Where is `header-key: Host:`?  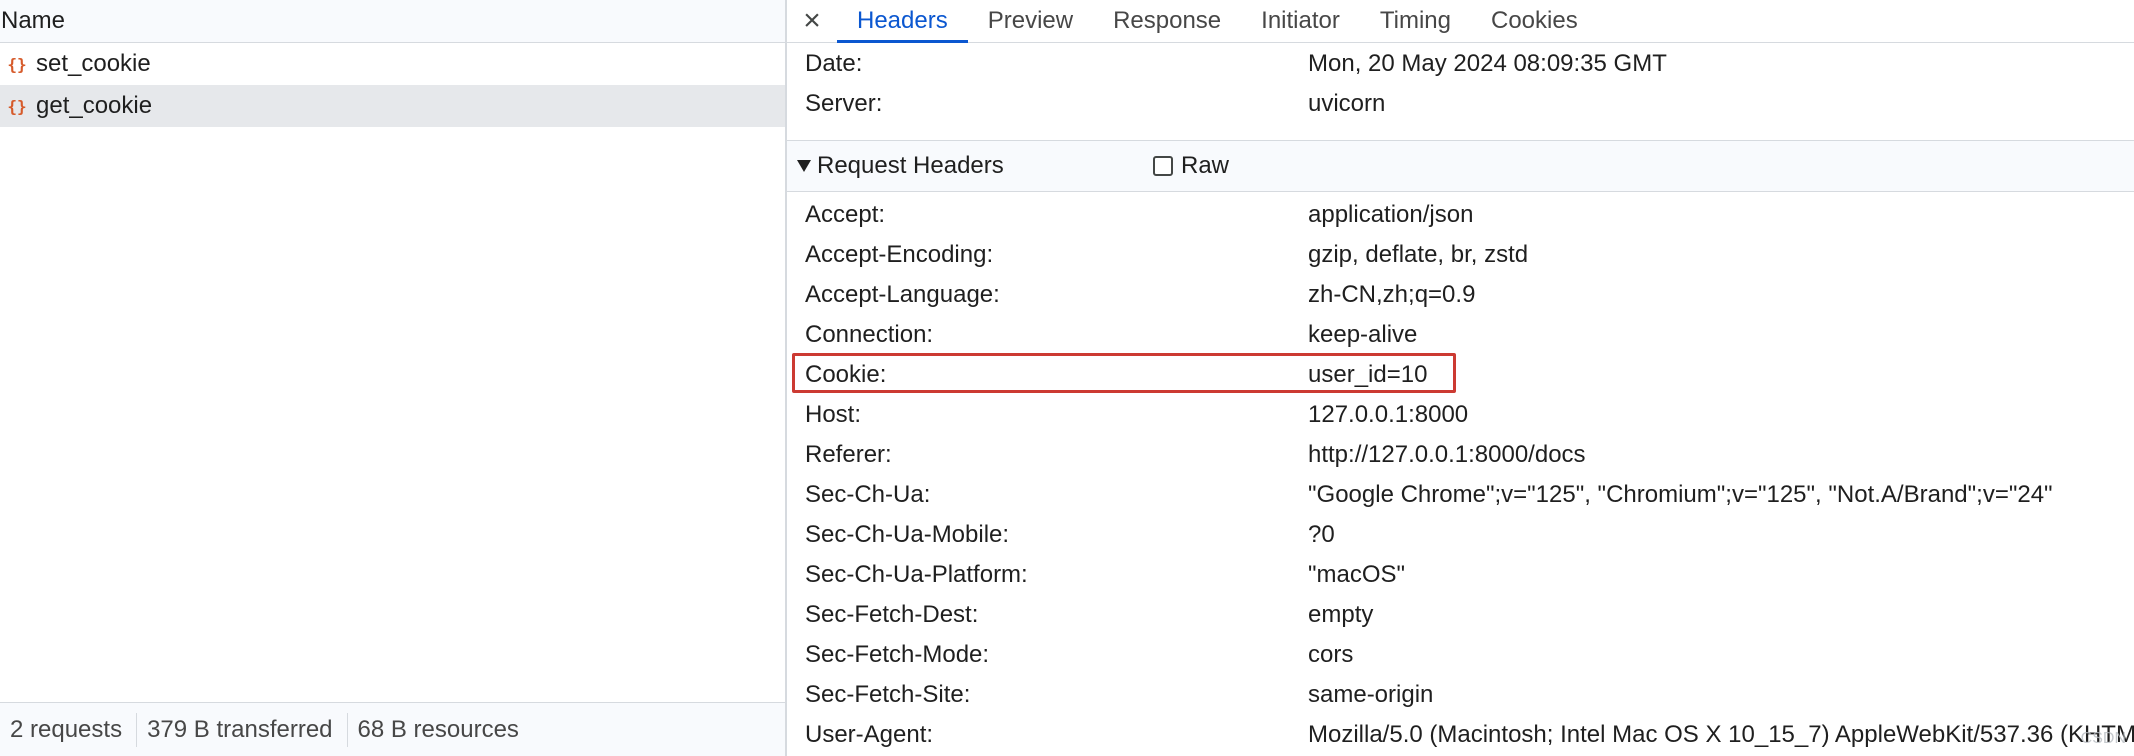 header-key: Host: is located at coordinates (833, 414).